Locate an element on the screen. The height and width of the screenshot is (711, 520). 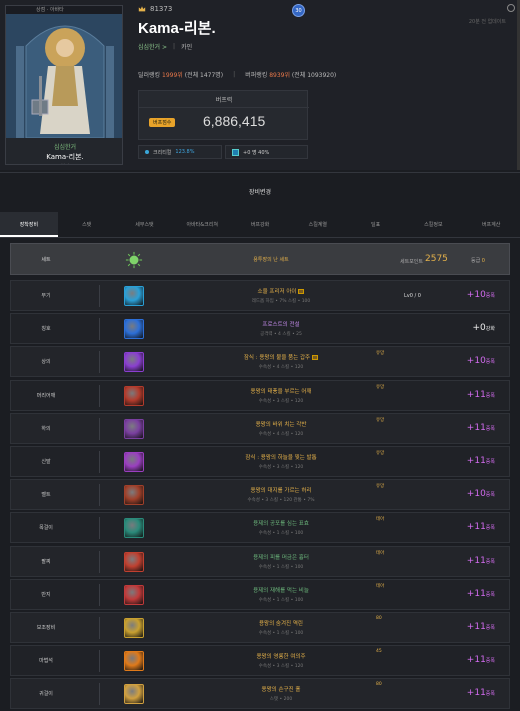
item-name: 프로스트의 전설 is located at coordinates (281, 324).